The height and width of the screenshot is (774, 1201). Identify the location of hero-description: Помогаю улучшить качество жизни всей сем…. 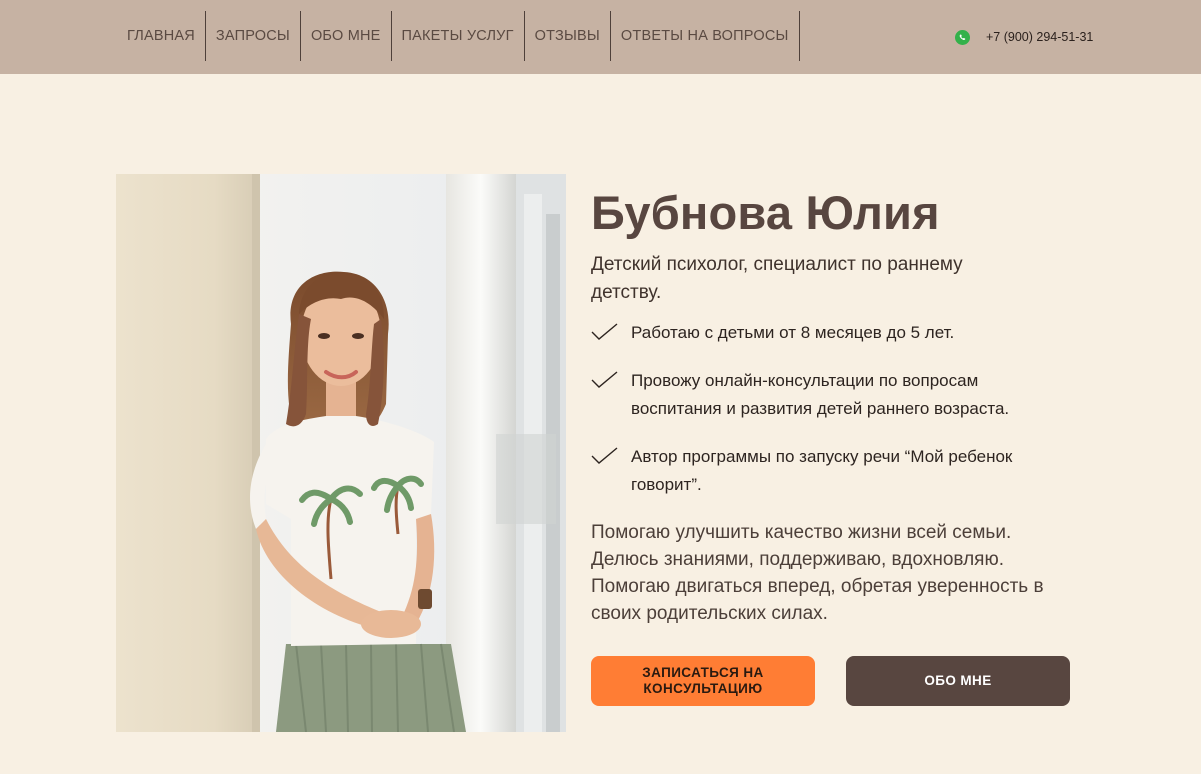
(817, 573).